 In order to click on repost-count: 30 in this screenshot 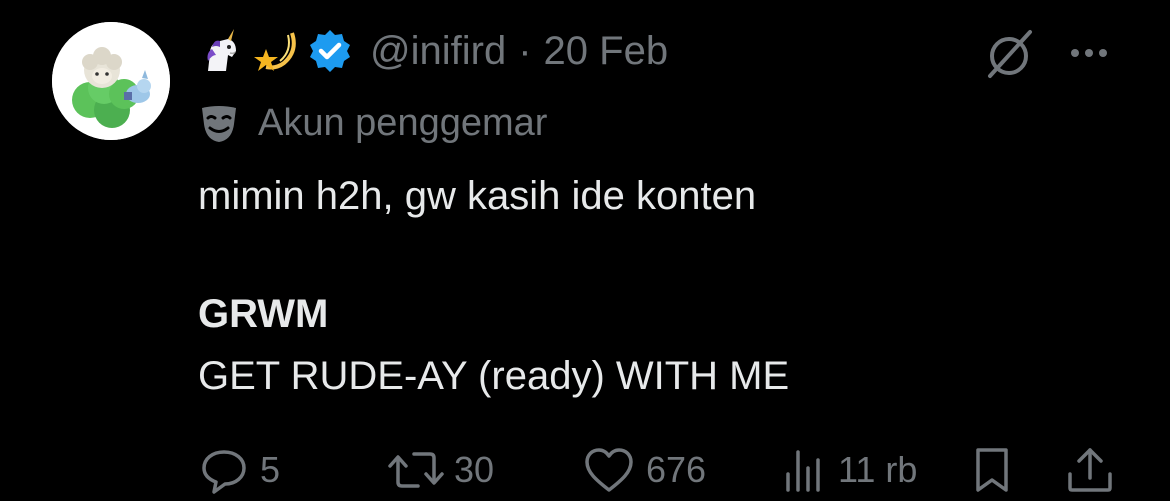, I will do `click(474, 469)`.